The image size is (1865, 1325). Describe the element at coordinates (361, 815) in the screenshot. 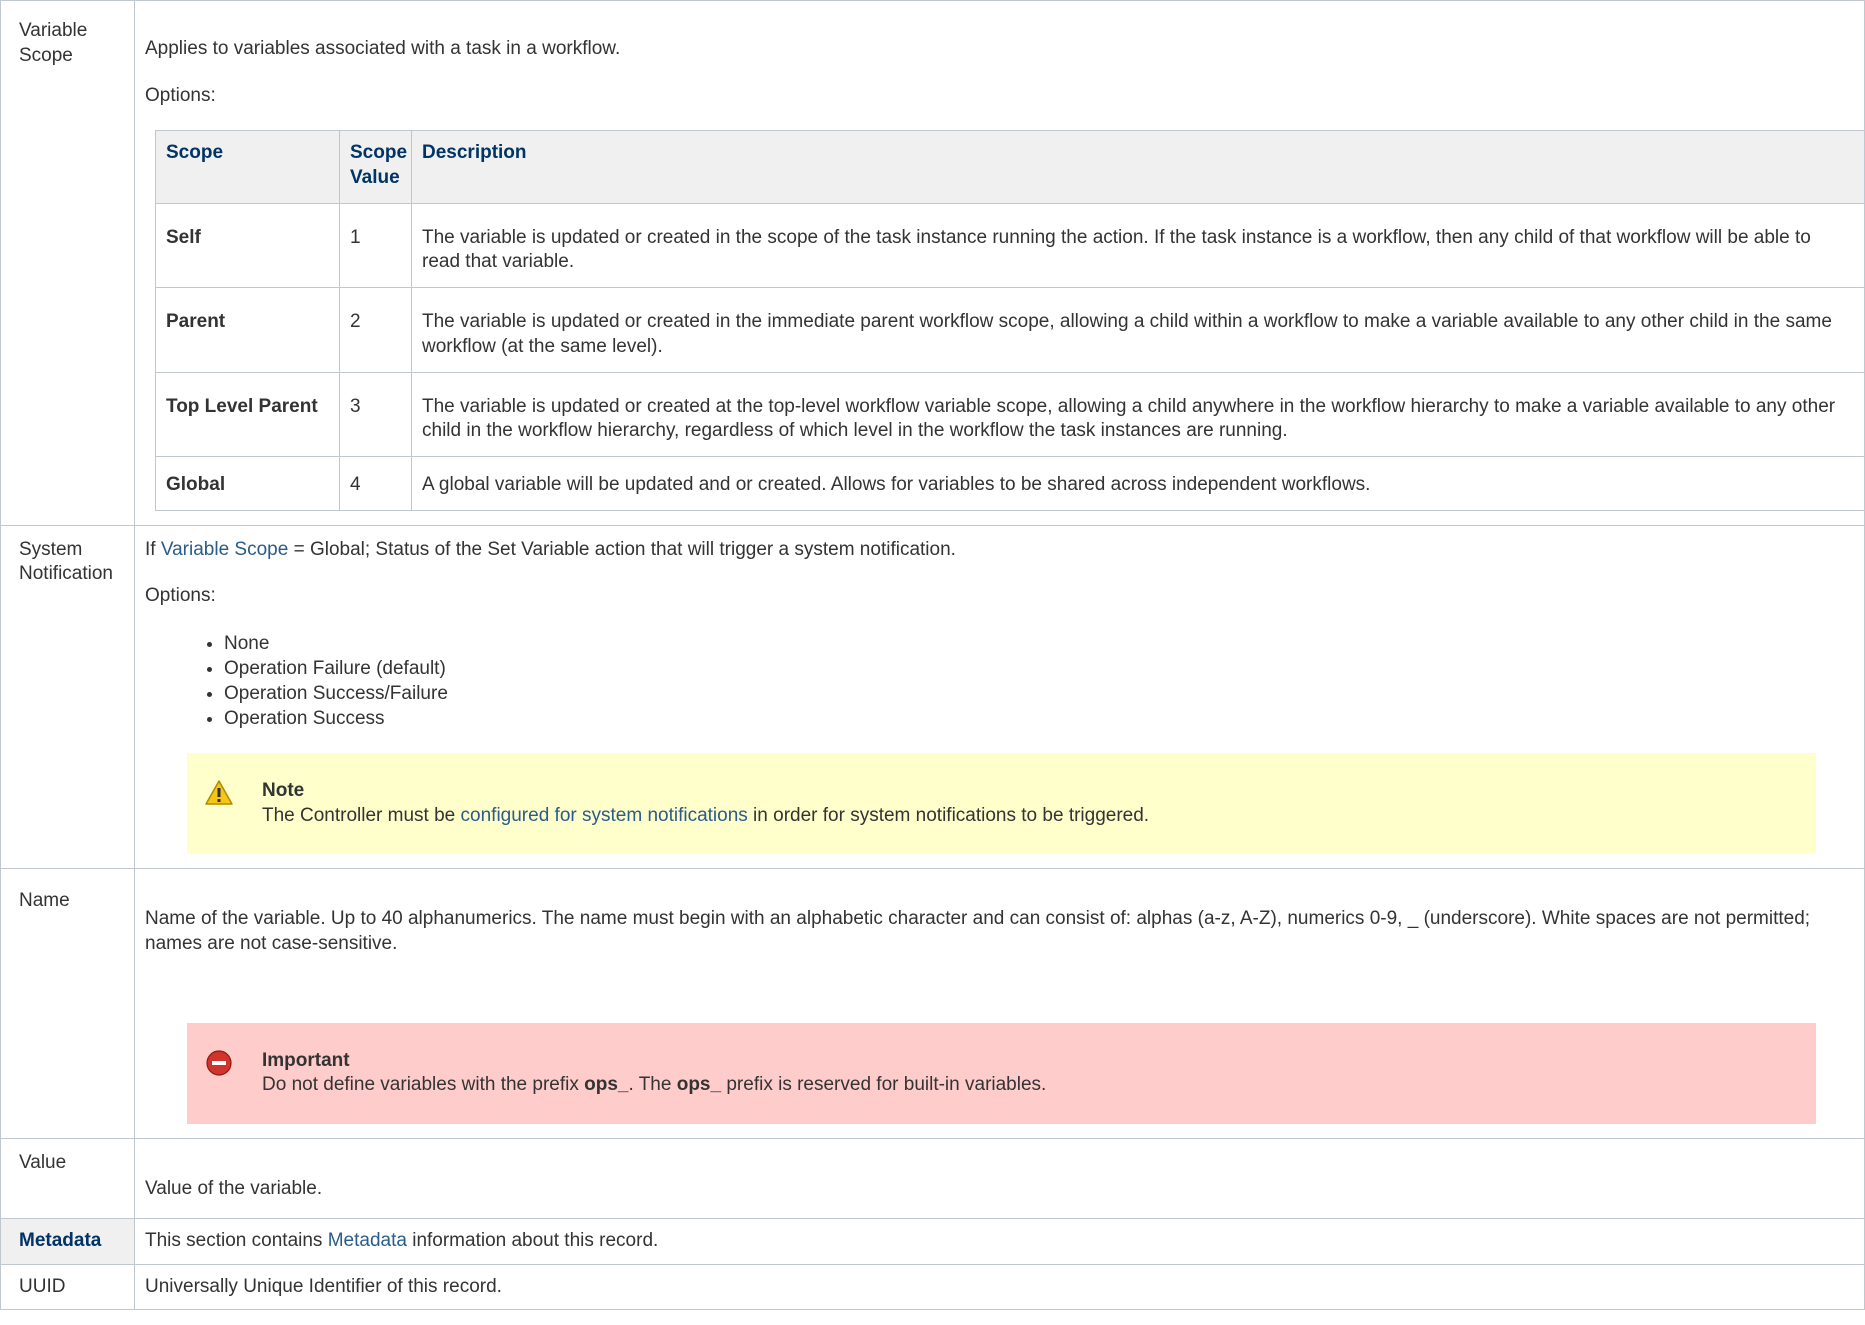

I see `note-text-prefix: The Controller must be` at that location.